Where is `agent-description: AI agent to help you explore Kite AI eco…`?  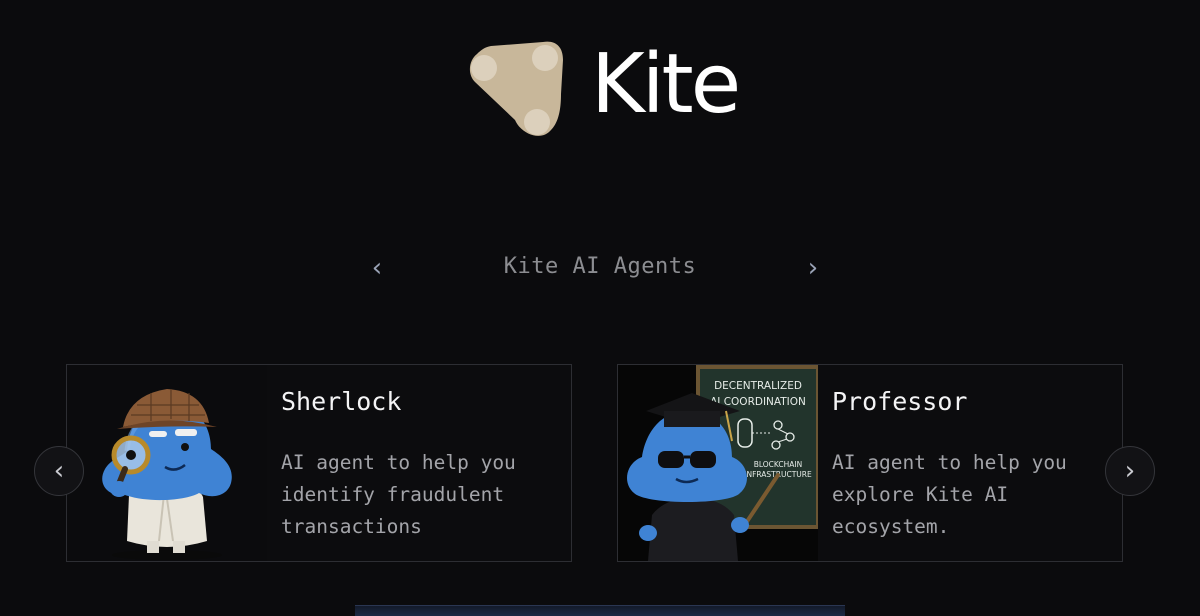 agent-description: AI agent to help you explore Kite AI eco… is located at coordinates (949, 494).